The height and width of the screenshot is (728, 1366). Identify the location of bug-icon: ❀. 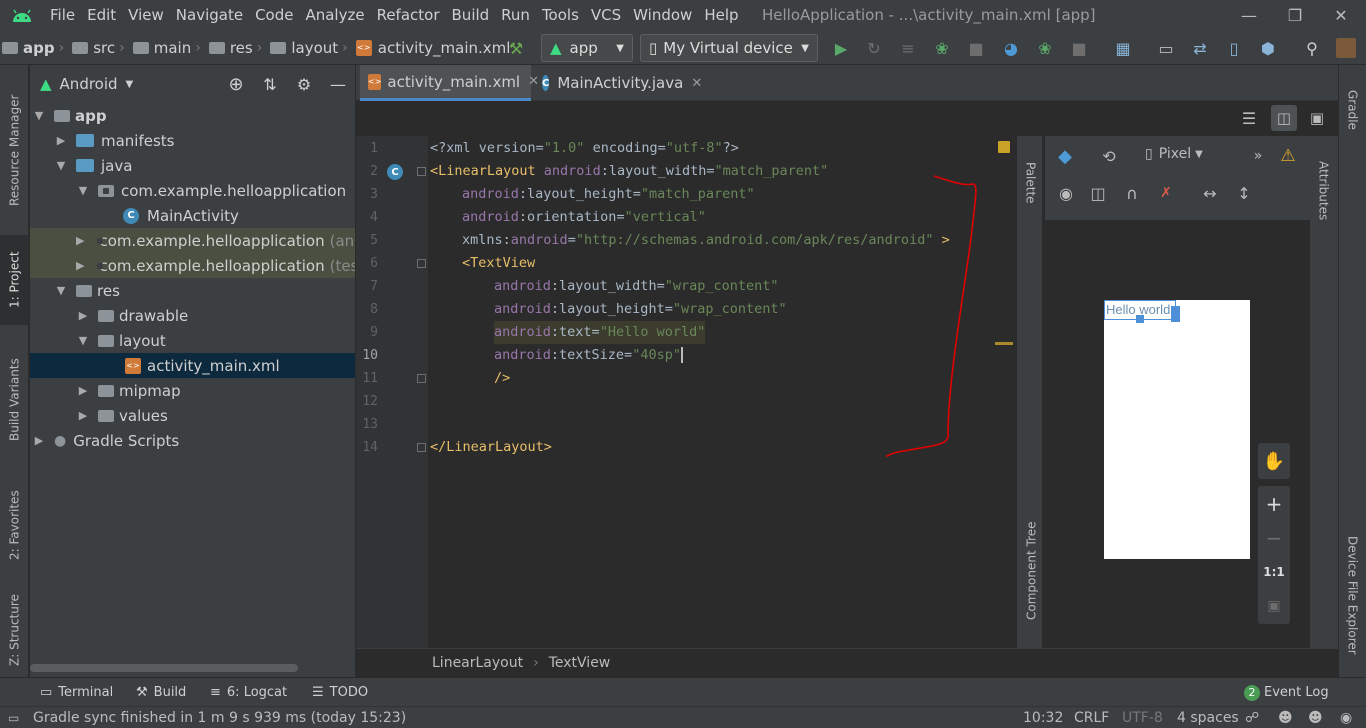
(1045, 48).